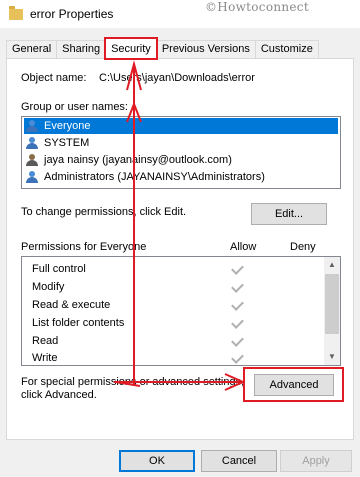  I want to click on cancel-button: Cancel, so click(239, 461).